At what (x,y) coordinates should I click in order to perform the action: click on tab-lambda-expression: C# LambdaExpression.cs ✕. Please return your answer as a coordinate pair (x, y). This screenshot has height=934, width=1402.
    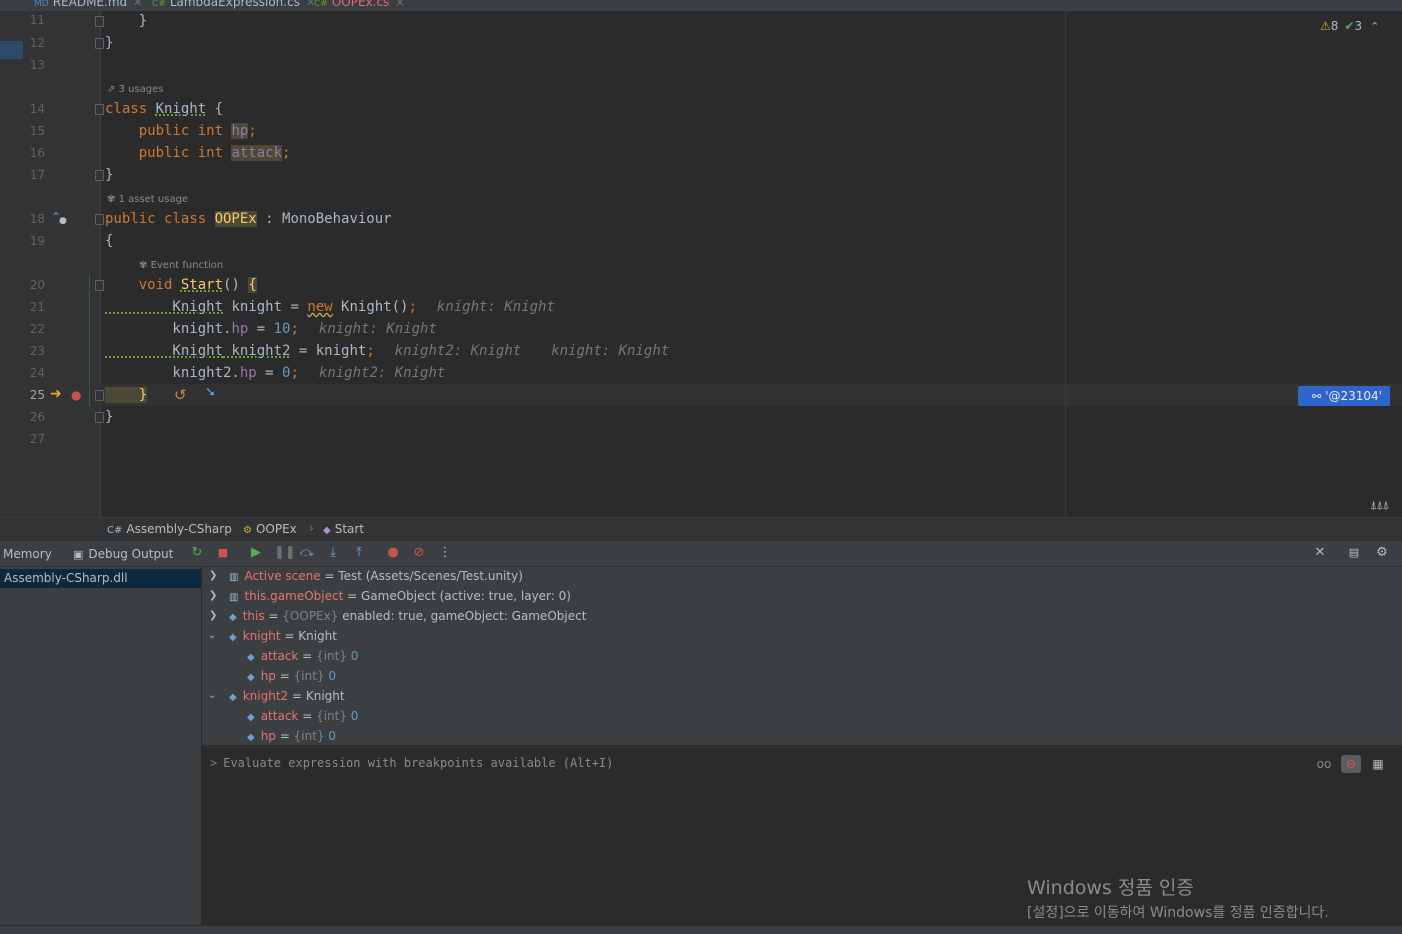
    Looking at the image, I should click on (233, 5).